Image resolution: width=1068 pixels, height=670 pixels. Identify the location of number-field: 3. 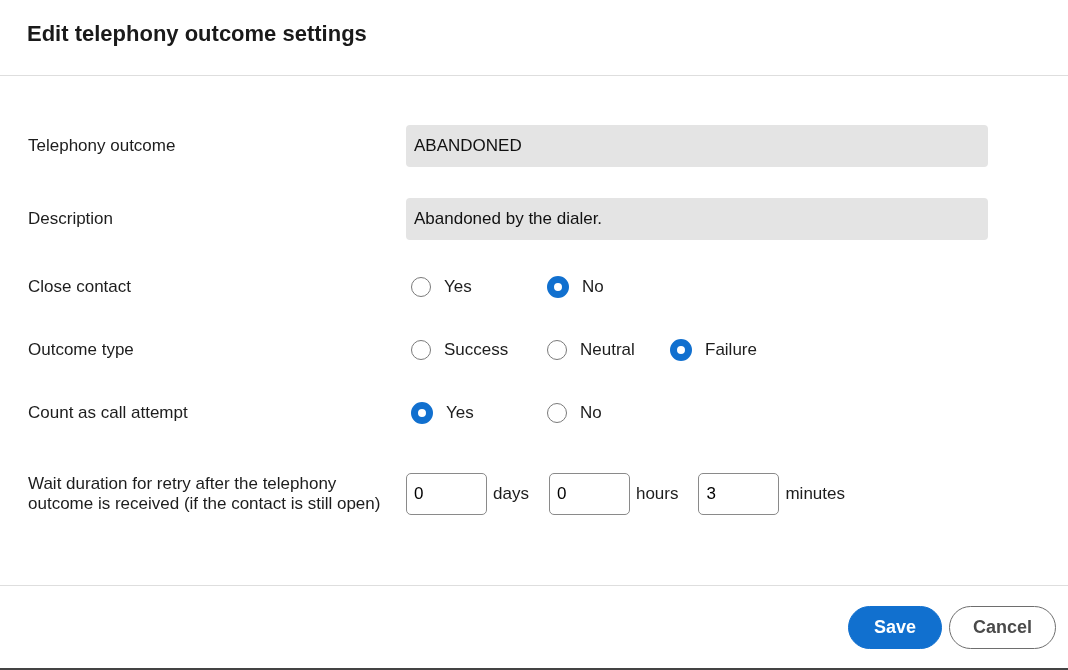
(739, 494).